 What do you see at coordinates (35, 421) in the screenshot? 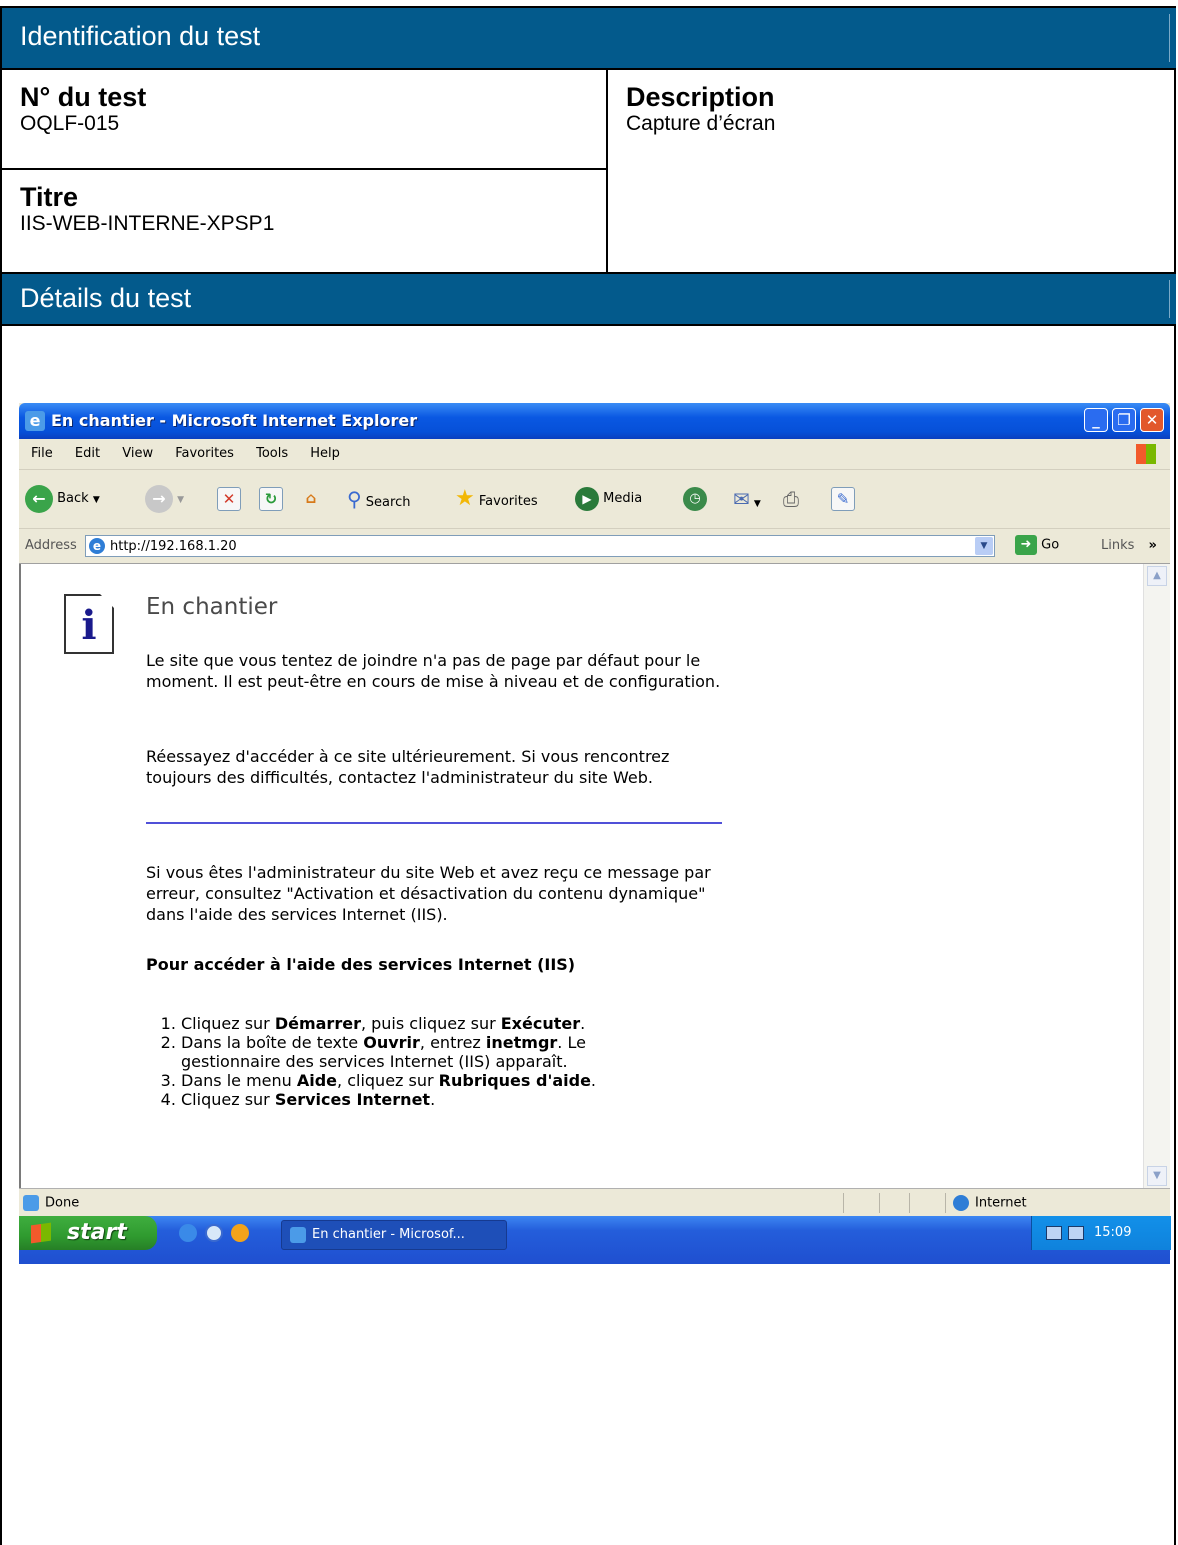
I see `ie-icon: e` at bounding box center [35, 421].